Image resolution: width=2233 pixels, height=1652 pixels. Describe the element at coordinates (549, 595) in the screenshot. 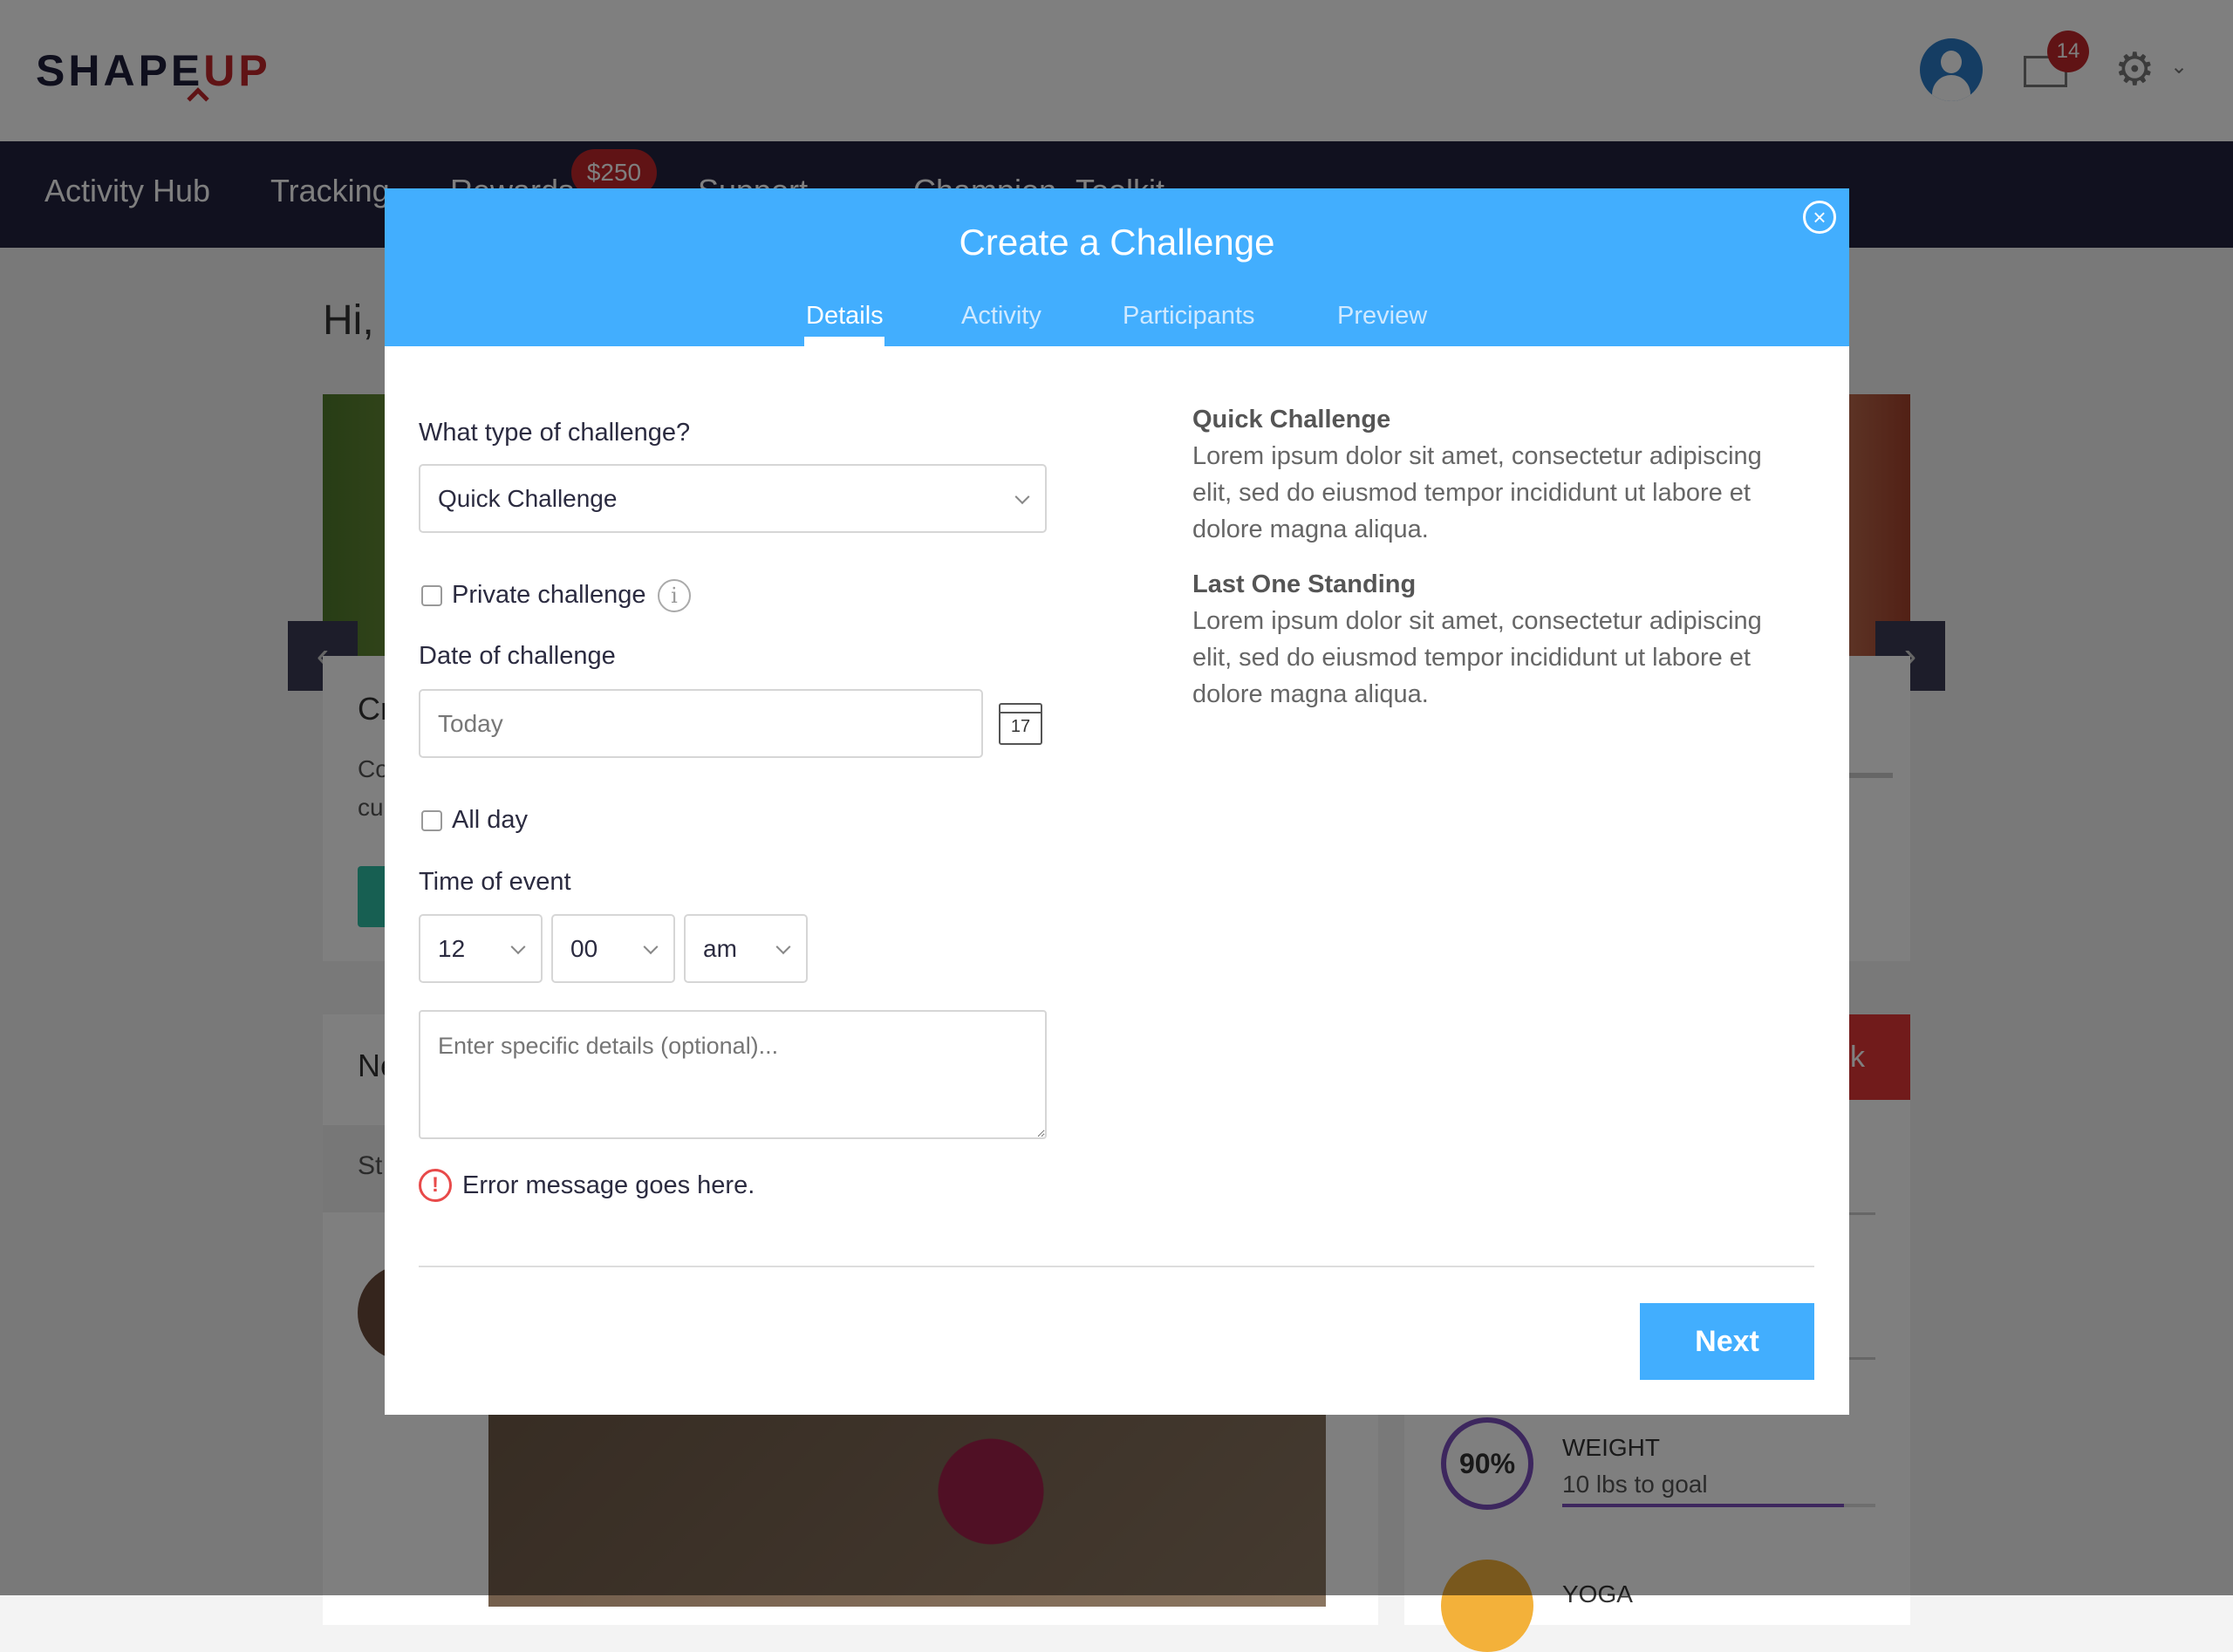

I see `private-label: Private challenge` at that location.